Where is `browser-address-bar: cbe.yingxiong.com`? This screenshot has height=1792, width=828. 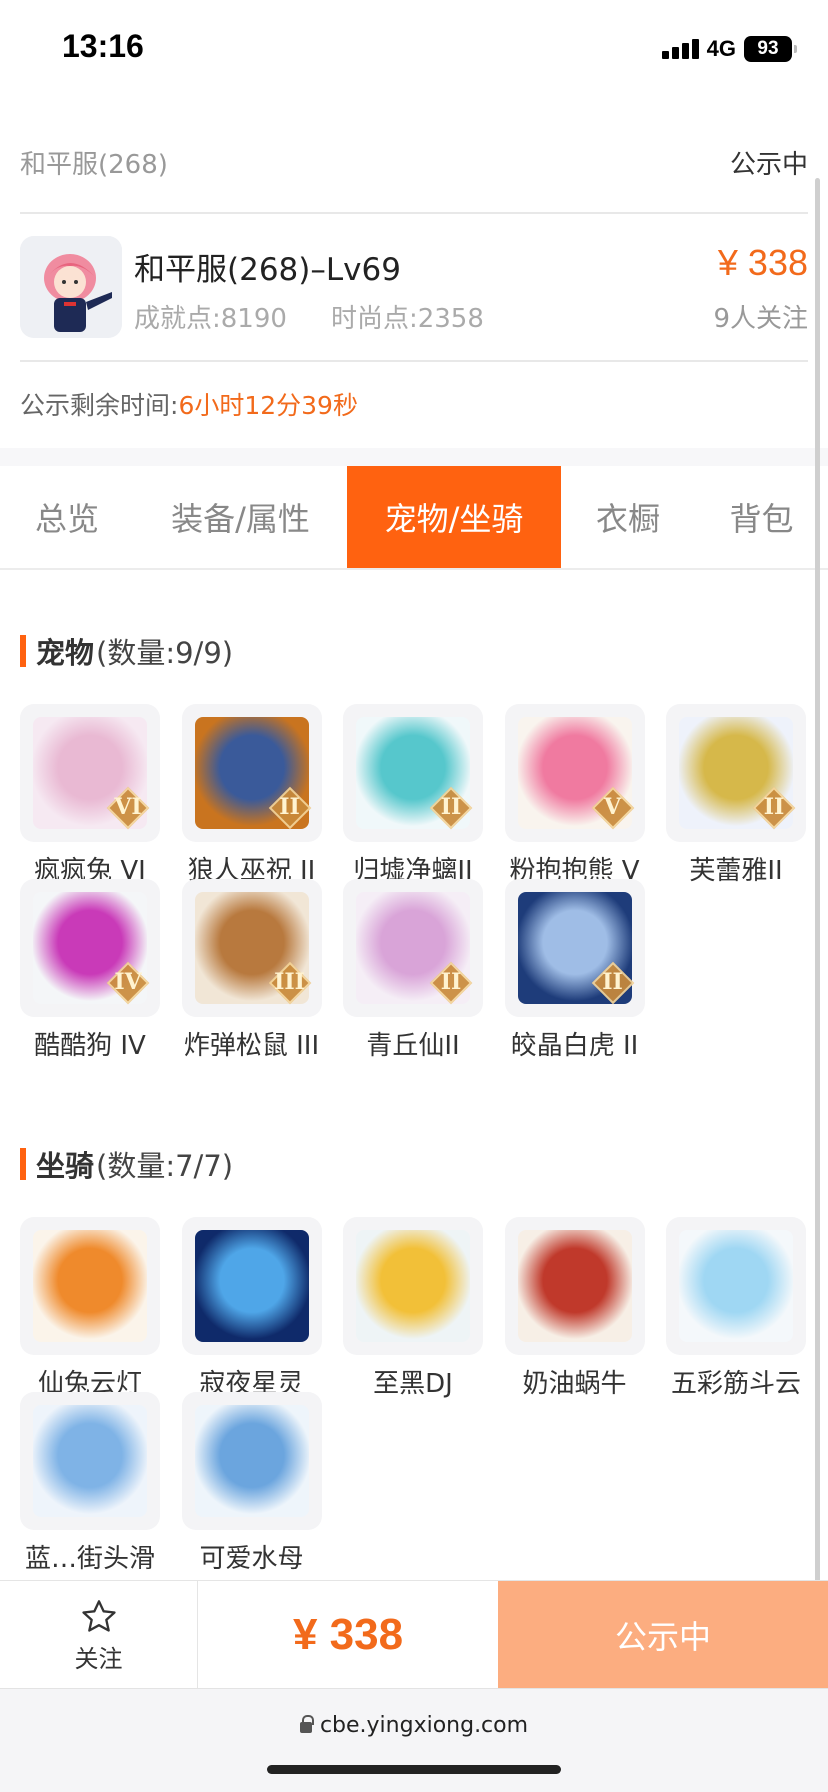 browser-address-bar: cbe.yingxiong.com is located at coordinates (414, 1740).